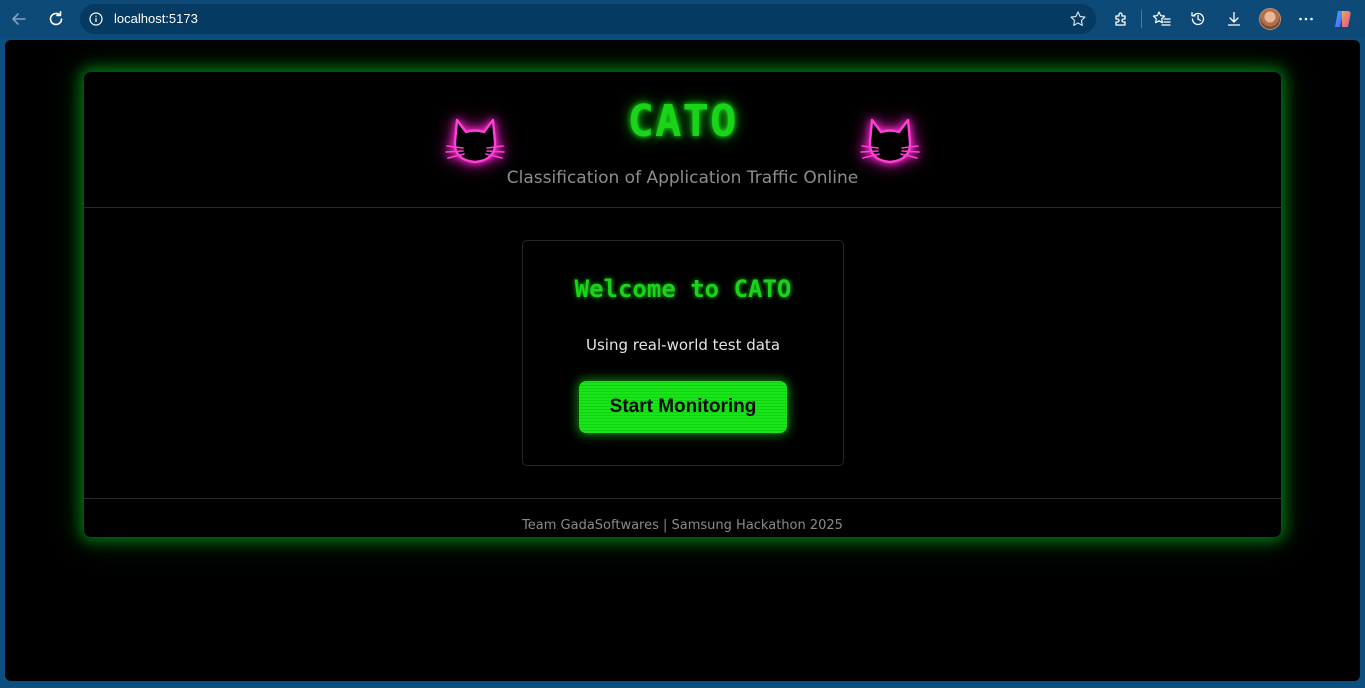 The width and height of the screenshot is (1365, 688). What do you see at coordinates (683, 289) in the screenshot?
I see `welcome-title: Welcome to CATO` at bounding box center [683, 289].